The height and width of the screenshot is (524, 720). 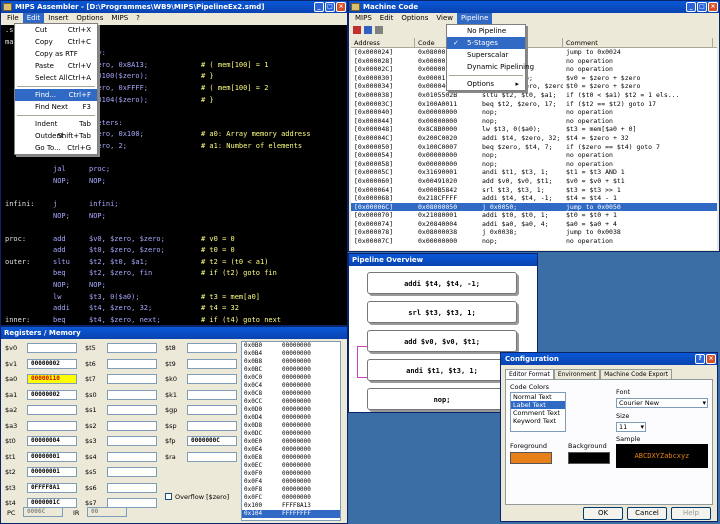 What do you see at coordinates (56, 42) in the screenshot?
I see `edit-menu-item: Copy Ctrl+C` at bounding box center [56, 42].